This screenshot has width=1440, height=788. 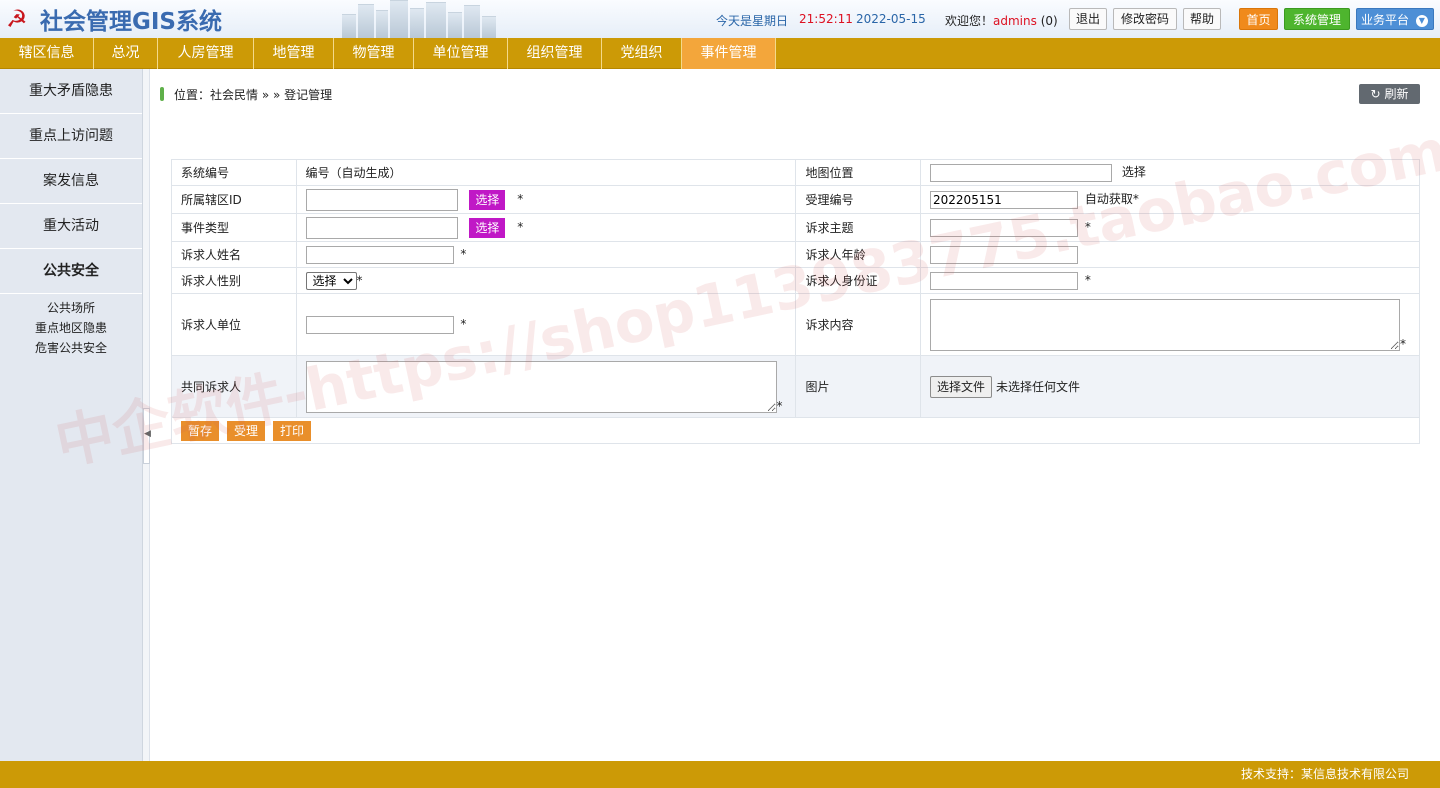 I want to click on sidebar-item-petitions: 重点上访问题, so click(x=71, y=136).